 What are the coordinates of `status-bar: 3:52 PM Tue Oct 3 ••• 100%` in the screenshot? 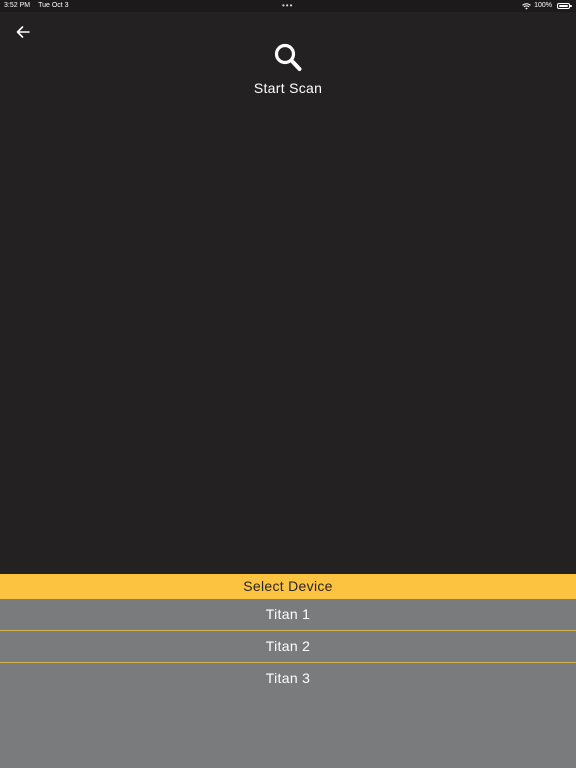 It's located at (288, 6).